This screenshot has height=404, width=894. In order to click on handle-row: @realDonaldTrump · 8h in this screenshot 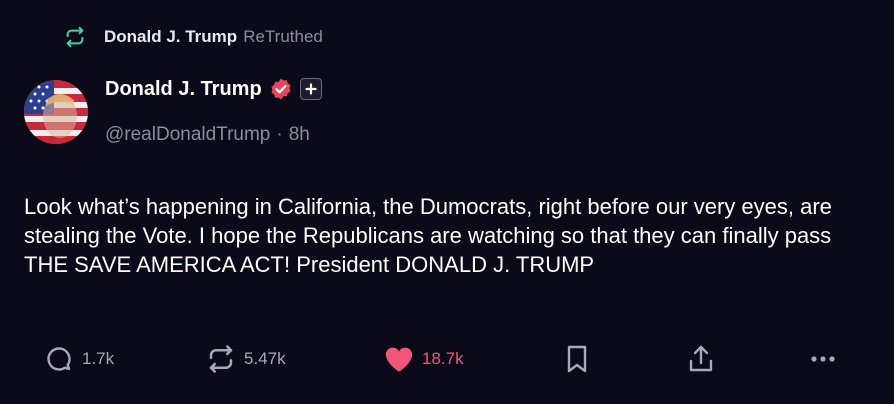, I will do `click(207, 135)`.